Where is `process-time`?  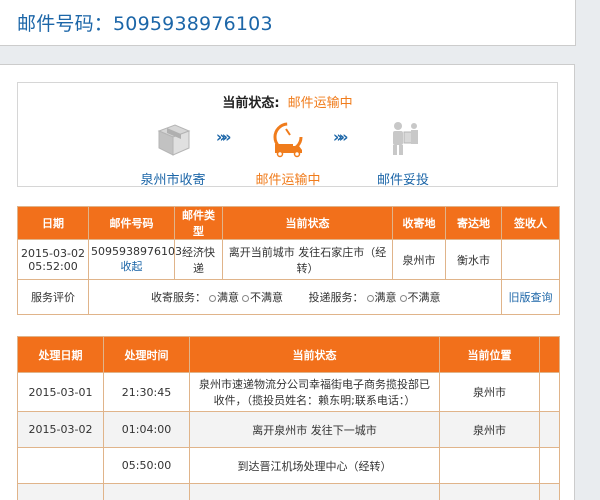 process-time is located at coordinates (146, 491).